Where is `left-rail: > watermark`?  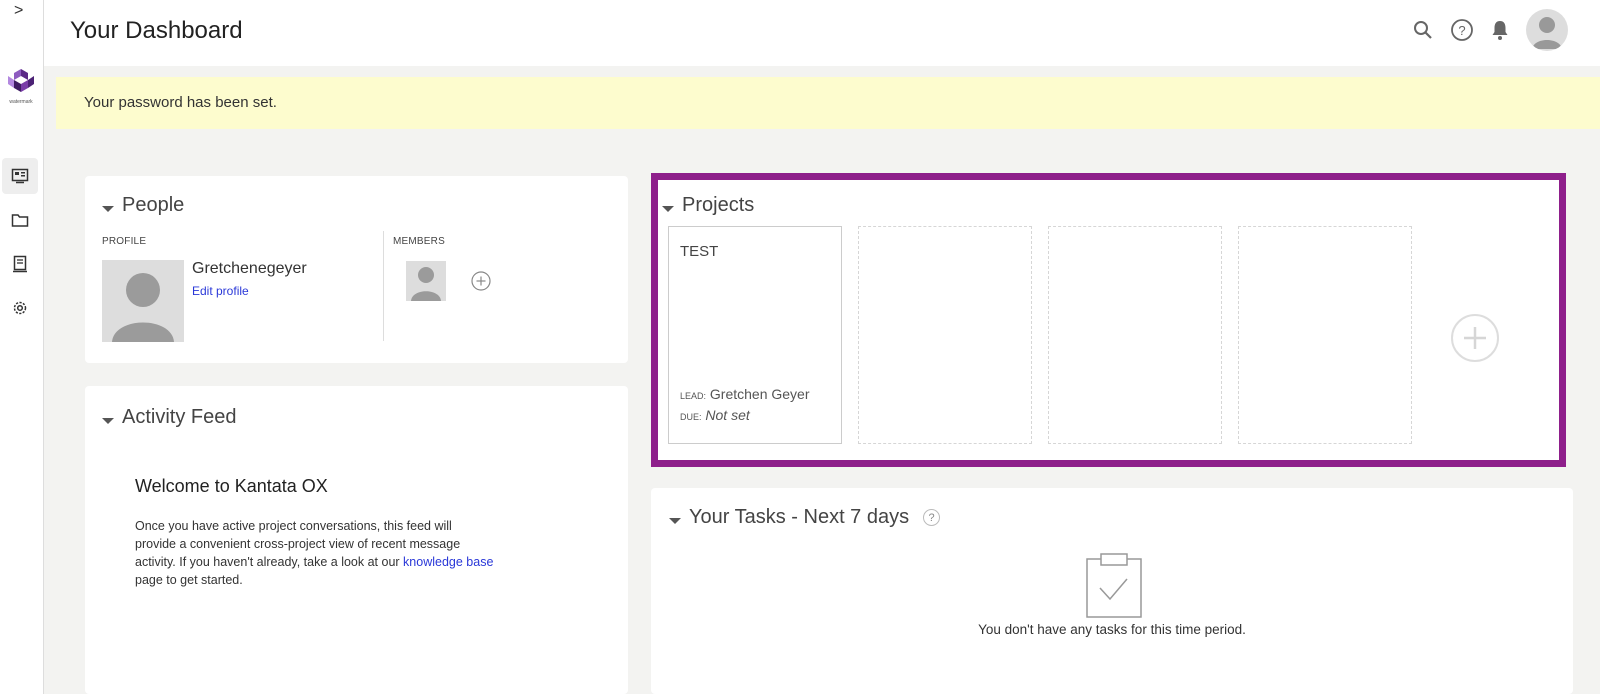 left-rail: > watermark is located at coordinates (22, 347).